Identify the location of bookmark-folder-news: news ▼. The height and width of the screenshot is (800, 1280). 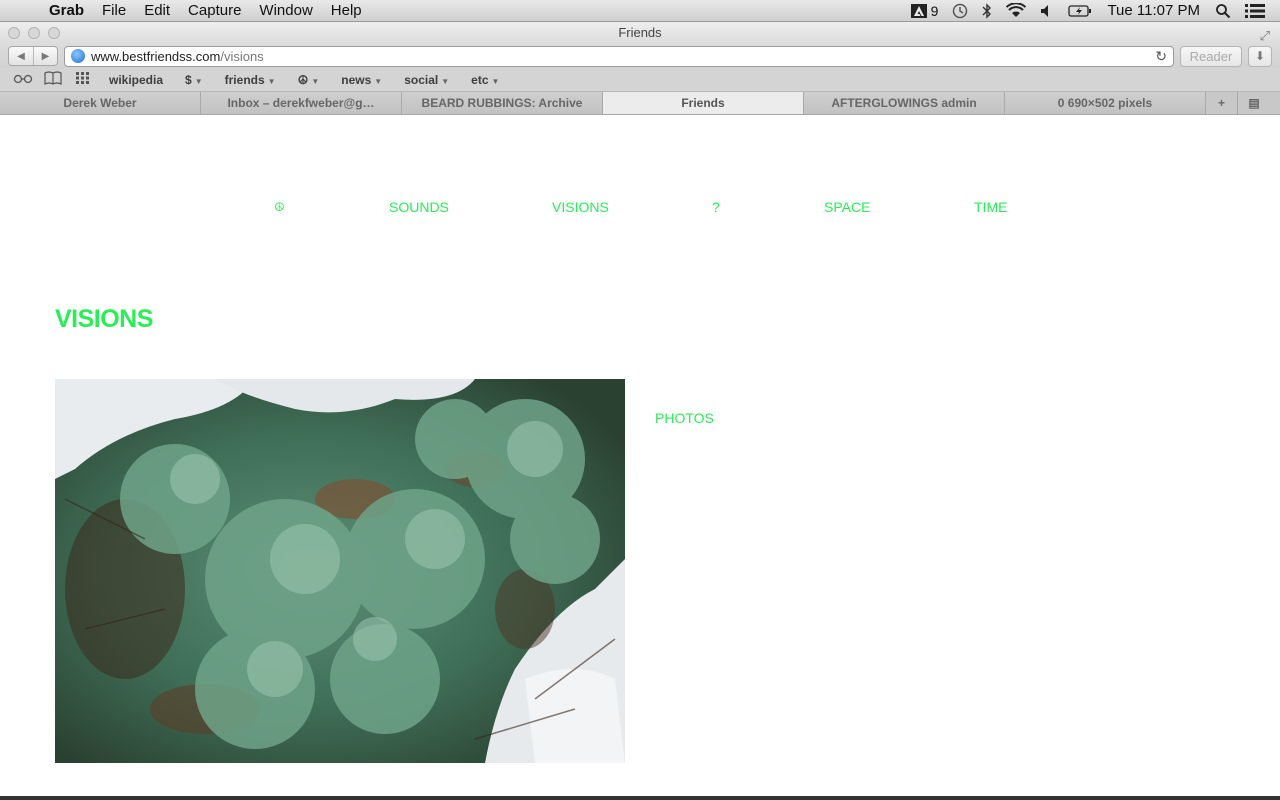
(361, 80).